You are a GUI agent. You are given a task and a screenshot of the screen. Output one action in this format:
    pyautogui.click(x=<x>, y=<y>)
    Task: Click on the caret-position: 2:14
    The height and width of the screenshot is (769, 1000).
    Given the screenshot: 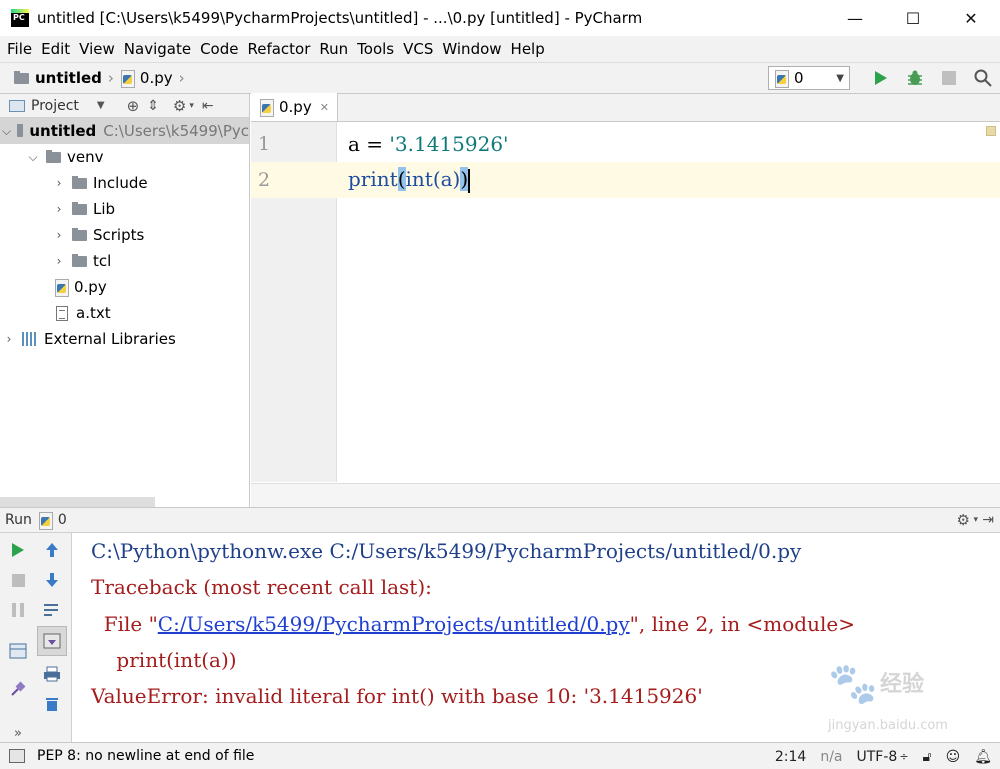 What is the action you would take?
    pyautogui.click(x=790, y=757)
    